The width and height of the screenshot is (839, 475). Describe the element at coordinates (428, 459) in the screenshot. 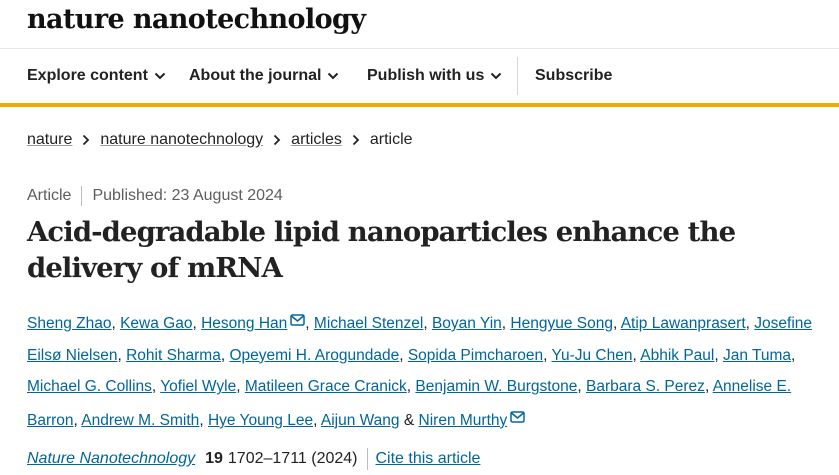

I see `cite-this-article-link: Cite this article` at that location.